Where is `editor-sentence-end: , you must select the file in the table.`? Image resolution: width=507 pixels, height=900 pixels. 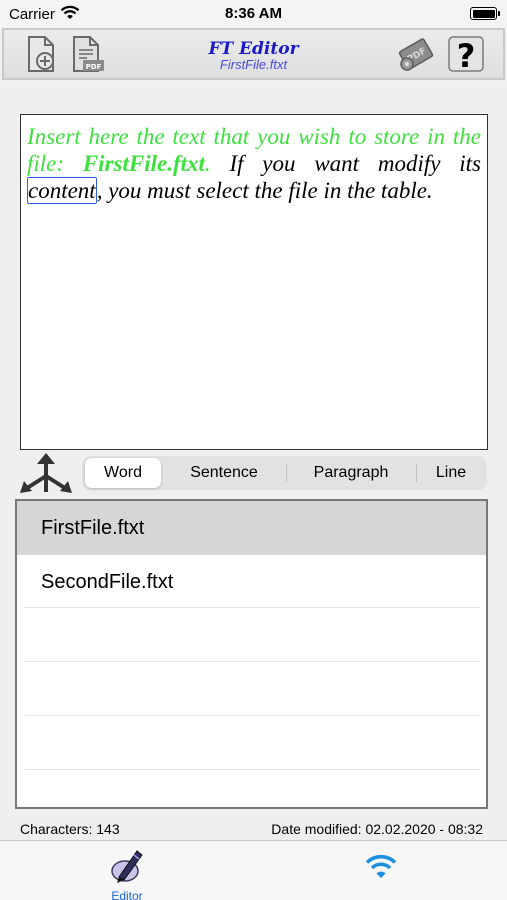
editor-sentence-end: , you must select the file in the table. is located at coordinates (264, 190).